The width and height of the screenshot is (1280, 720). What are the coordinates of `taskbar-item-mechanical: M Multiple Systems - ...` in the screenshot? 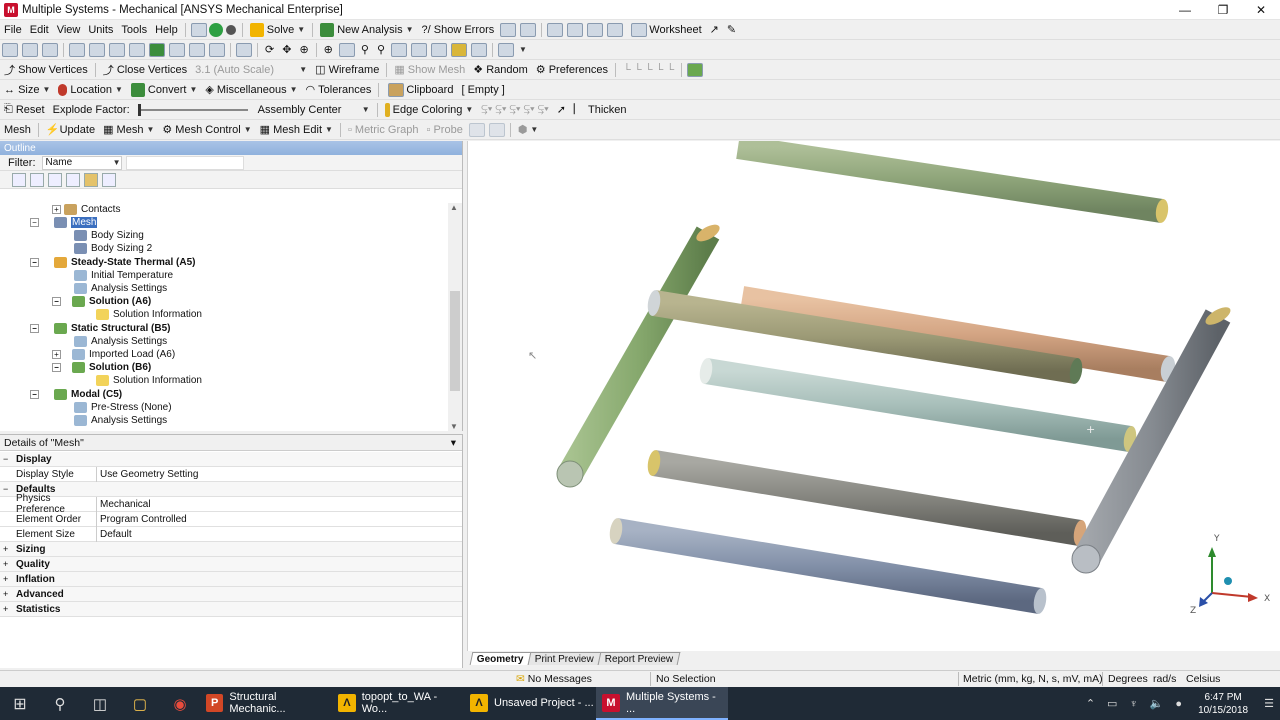 It's located at (662, 703).